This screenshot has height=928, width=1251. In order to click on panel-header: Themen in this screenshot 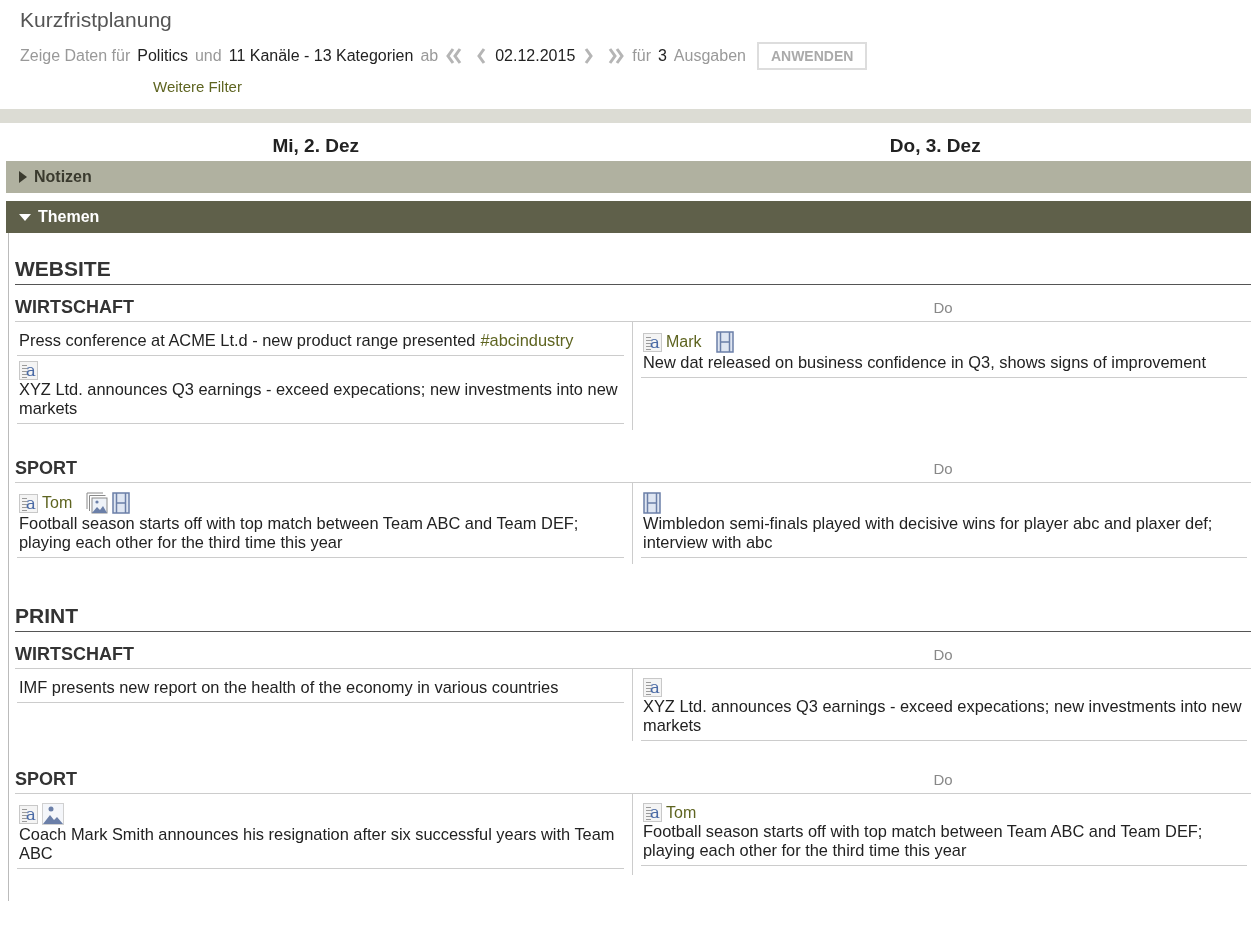, I will do `click(628, 217)`.